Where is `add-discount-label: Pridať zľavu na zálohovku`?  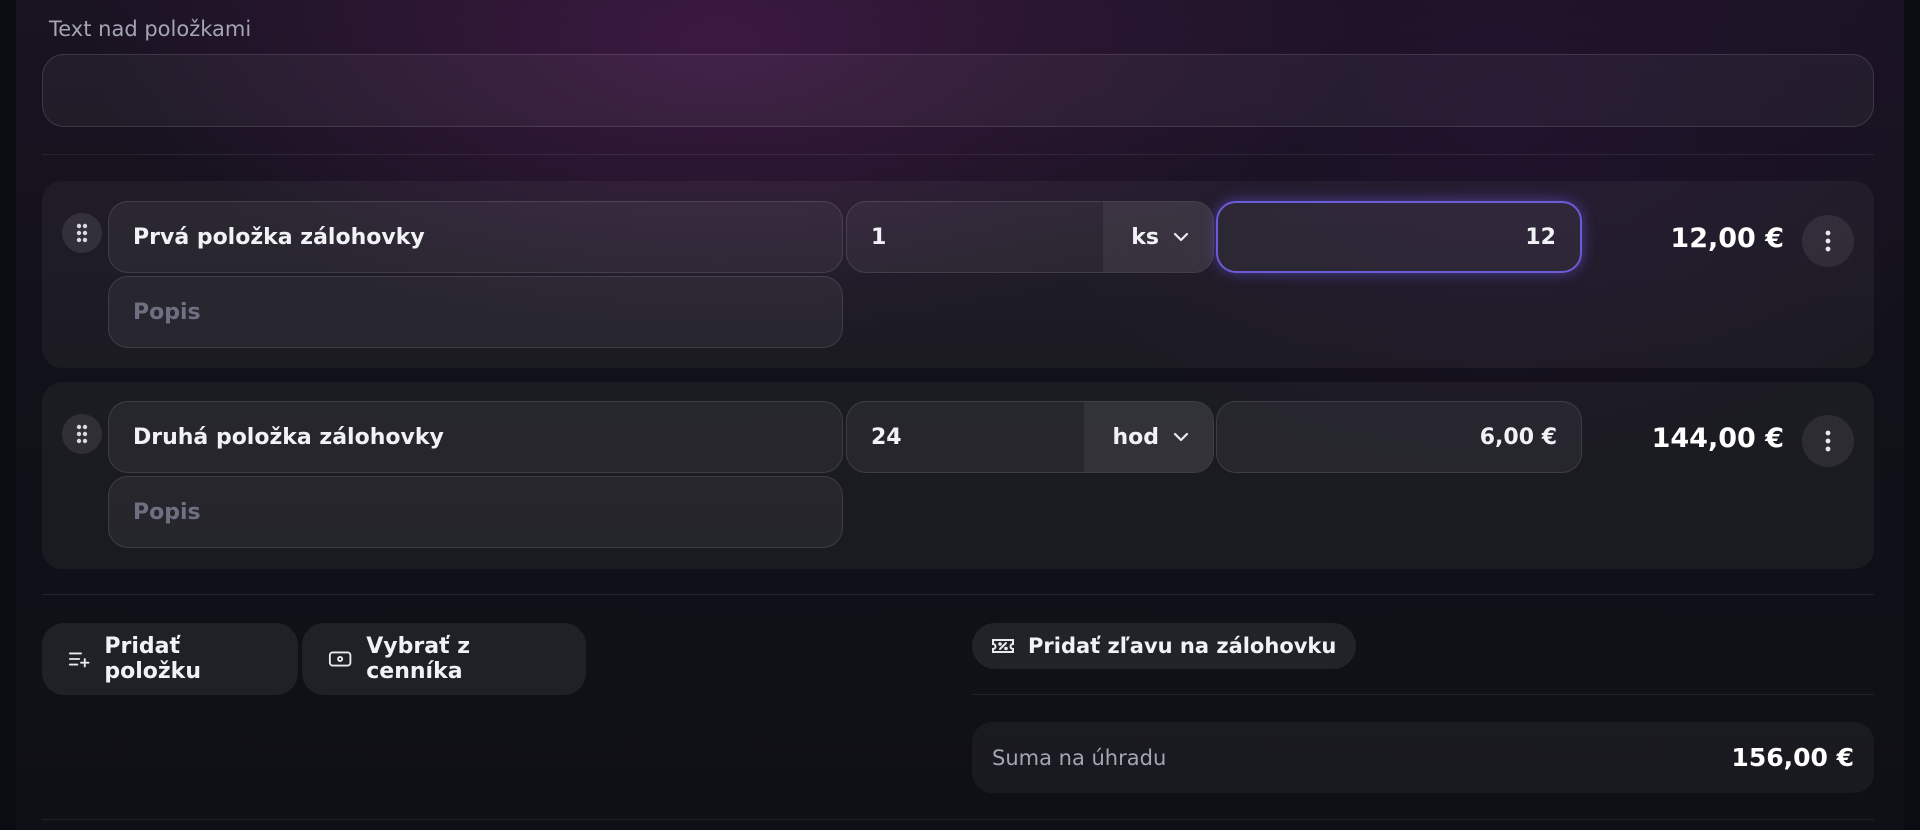 add-discount-label: Pridať zľavu na zálohovku is located at coordinates (1182, 646).